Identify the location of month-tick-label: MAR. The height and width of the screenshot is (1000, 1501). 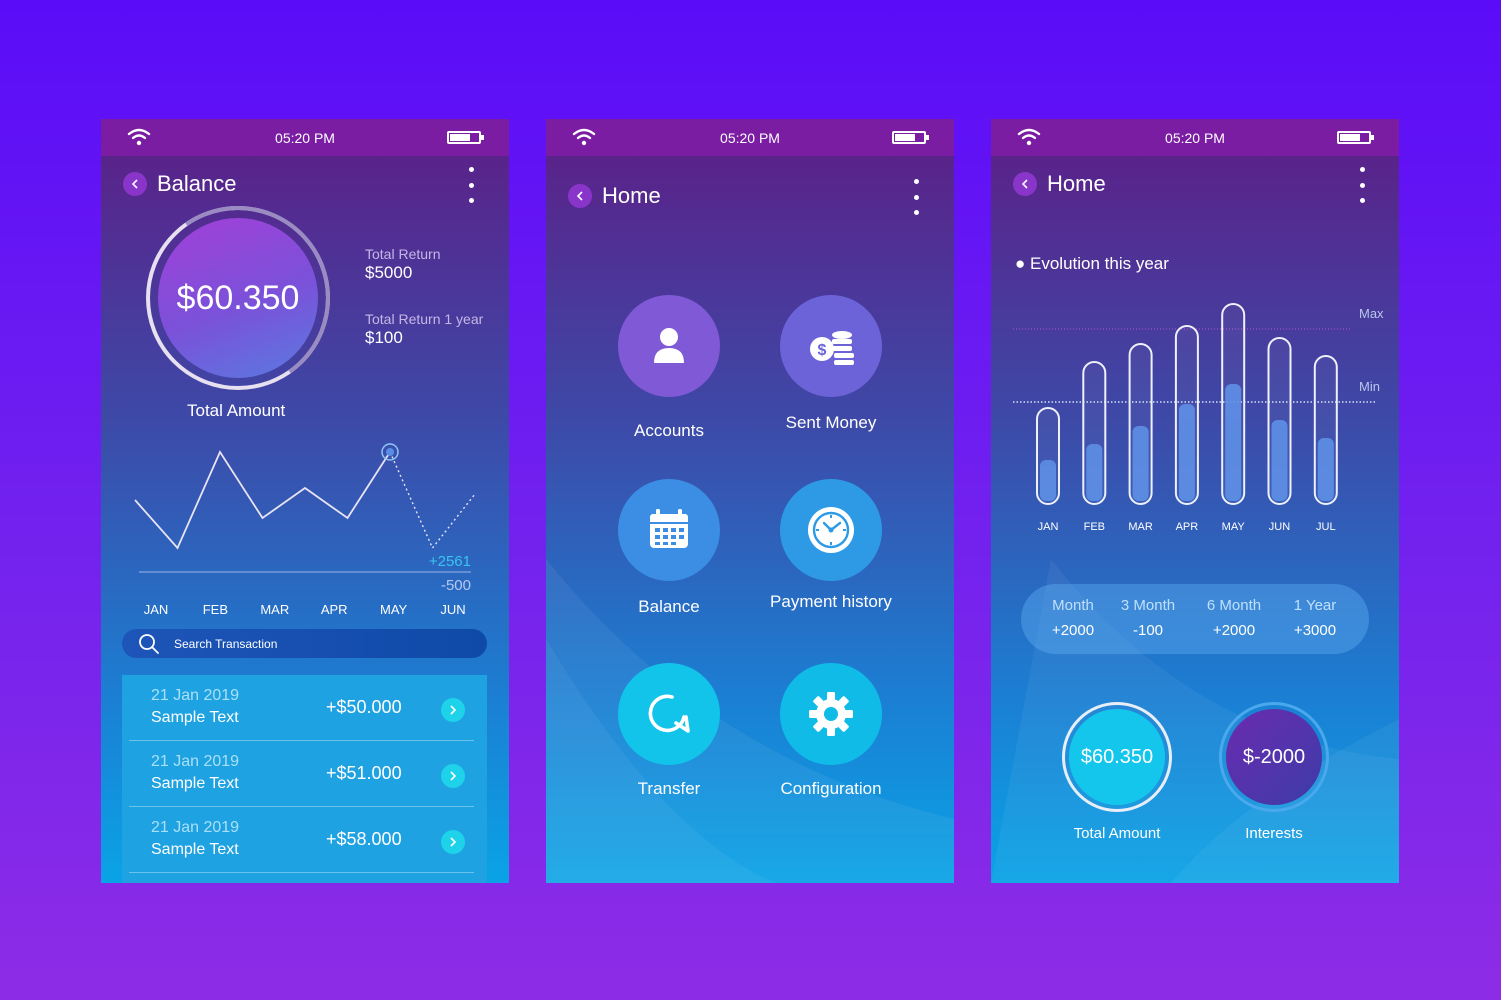
(275, 609).